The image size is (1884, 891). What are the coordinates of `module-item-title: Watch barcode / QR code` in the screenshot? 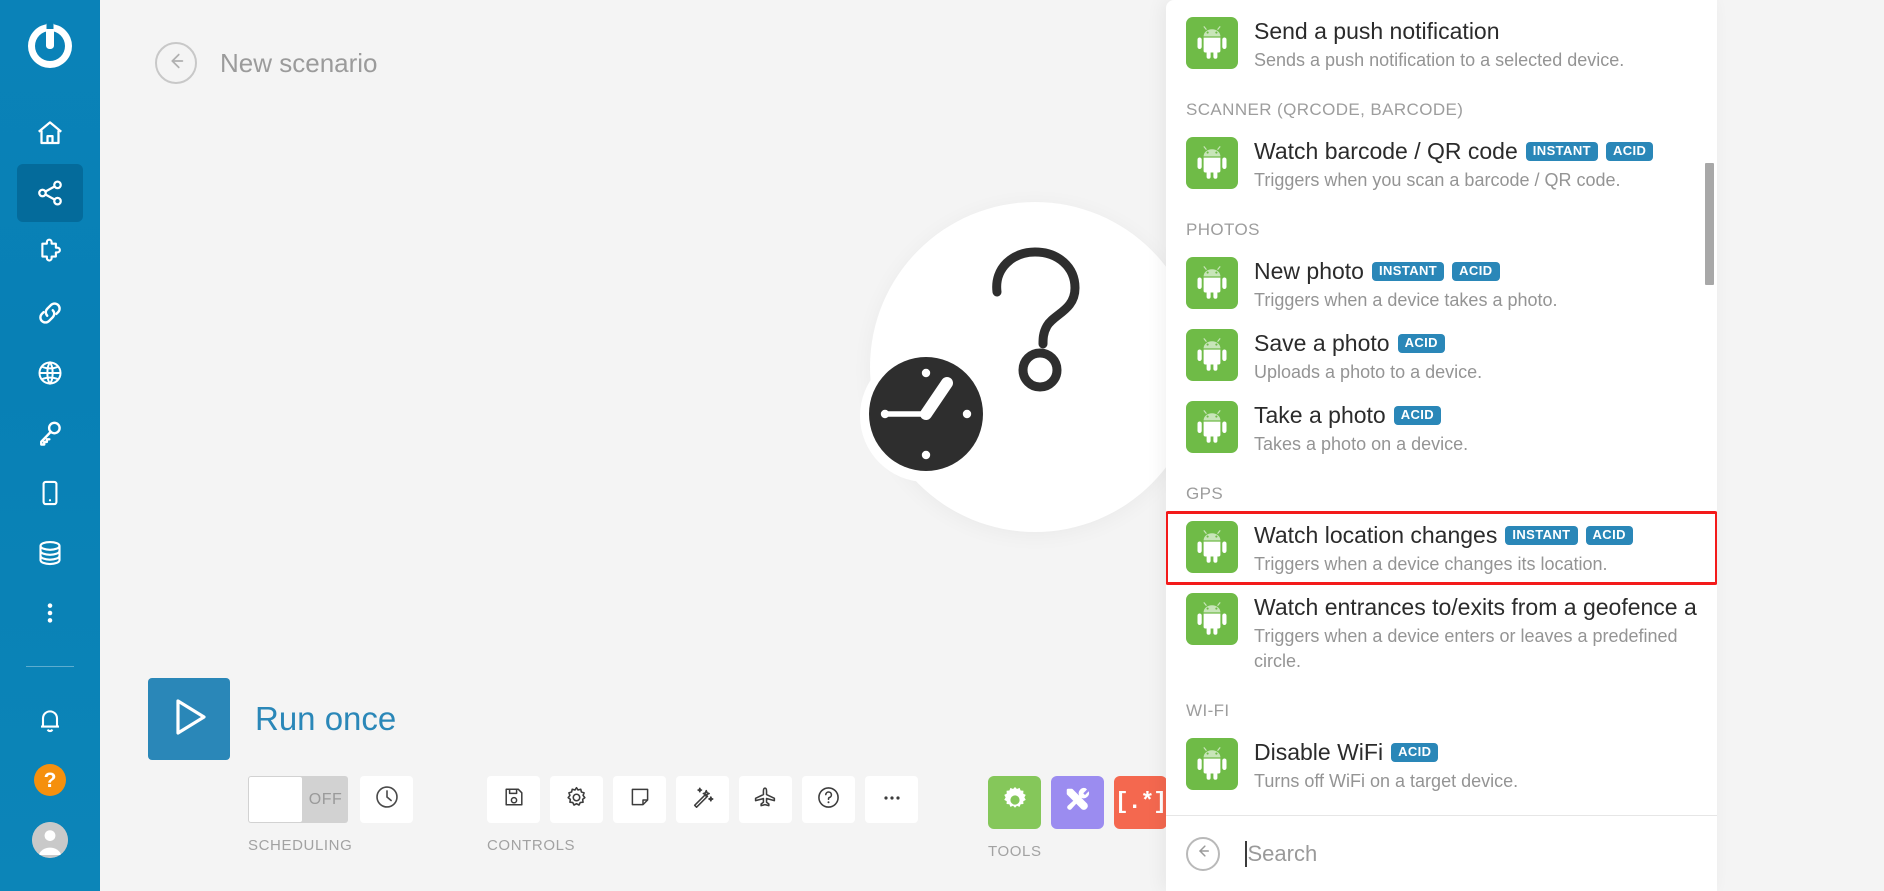 It's located at (1386, 151).